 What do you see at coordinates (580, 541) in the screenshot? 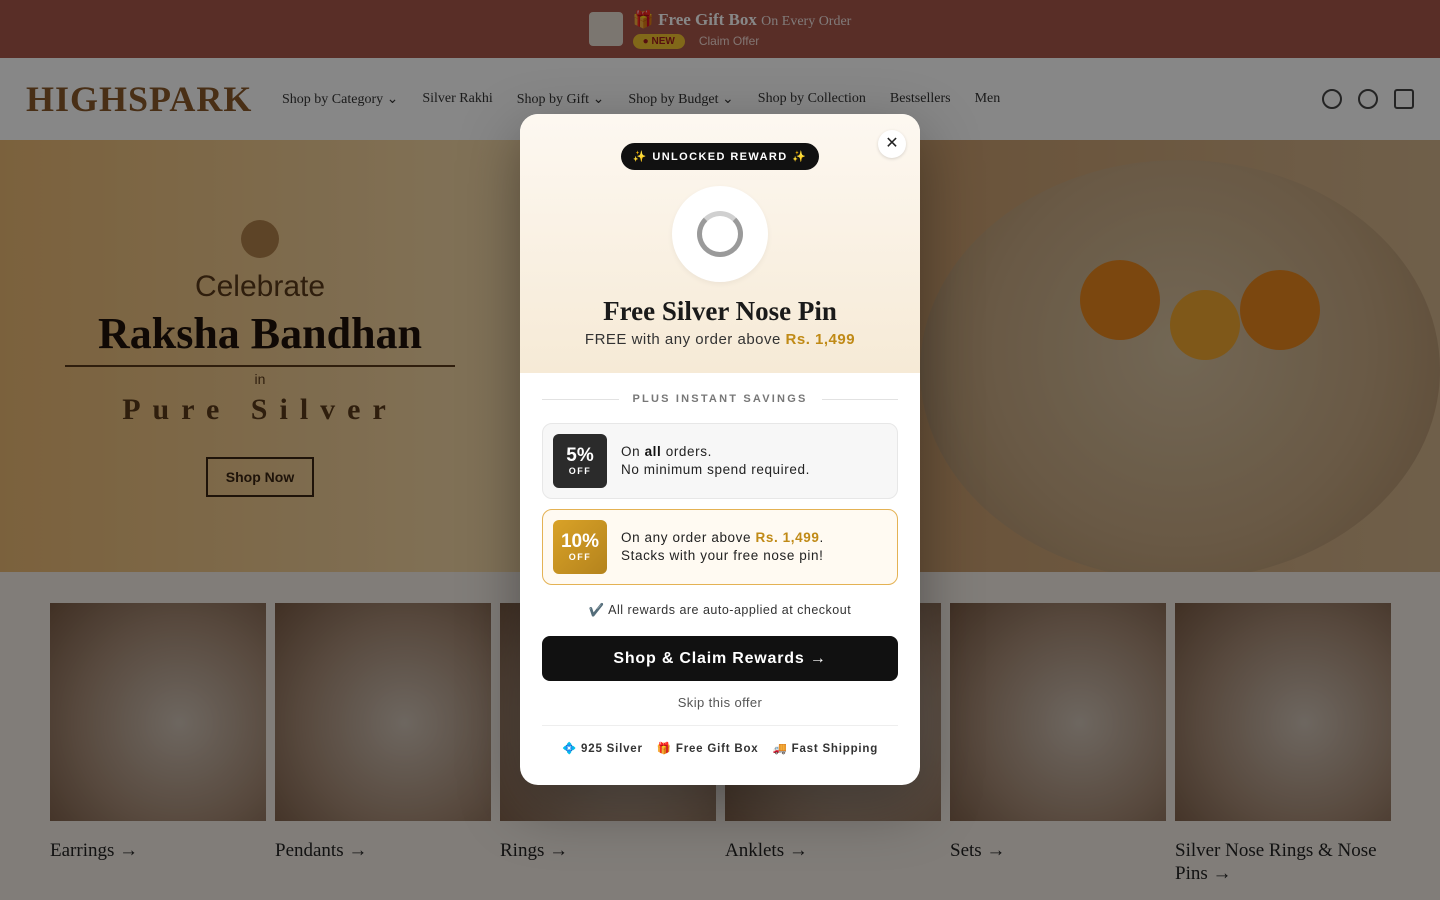
I see `discount-percent: 10%` at bounding box center [580, 541].